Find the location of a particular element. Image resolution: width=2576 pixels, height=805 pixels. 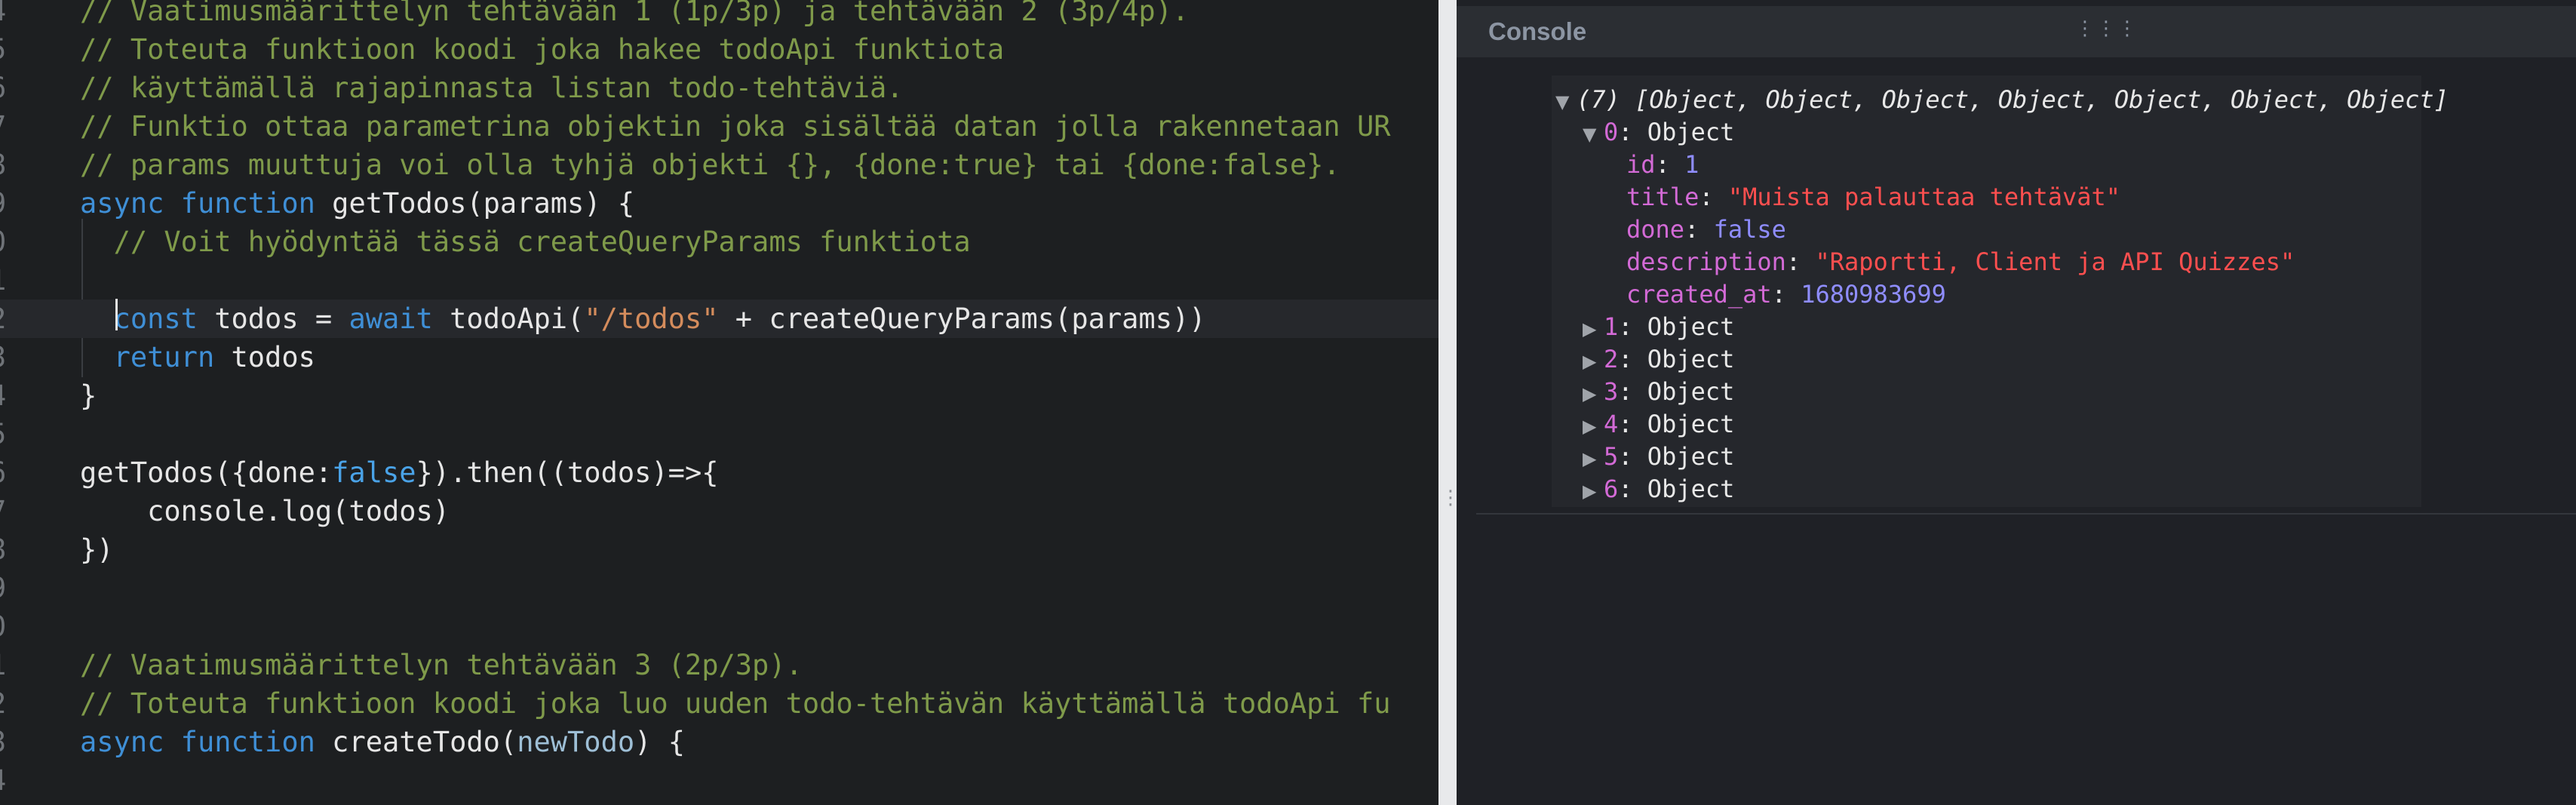

code-line: 7 console.log(todos) is located at coordinates (719, 511).